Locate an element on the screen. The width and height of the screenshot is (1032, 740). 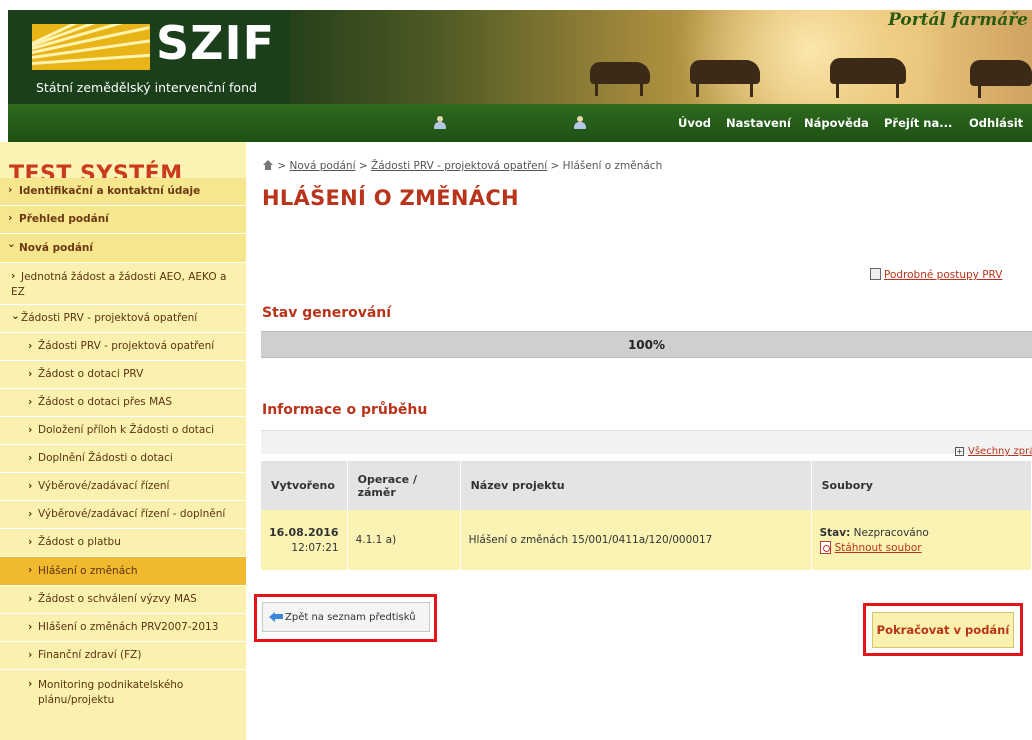
sidebar-item-label: Identifikační a kontaktní údaje is located at coordinates (110, 191).